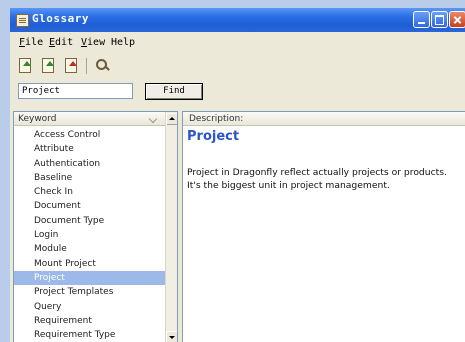  I want to click on import-button, so click(25, 65).